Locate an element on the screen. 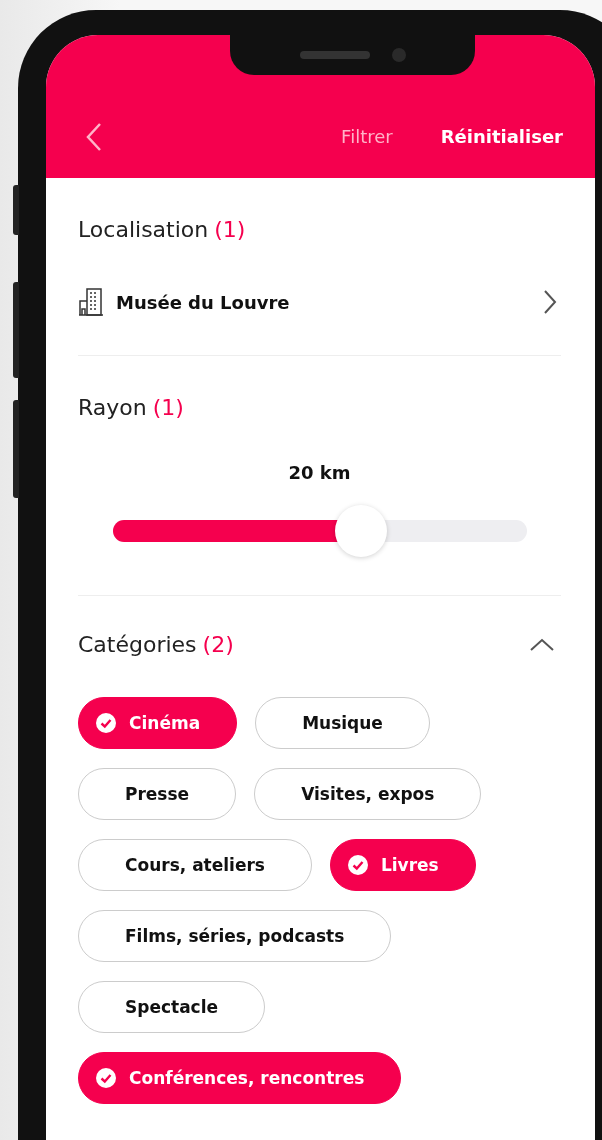 Image resolution: width=602 pixels, height=1140 pixels. header-title: Filtrer is located at coordinates (367, 136).